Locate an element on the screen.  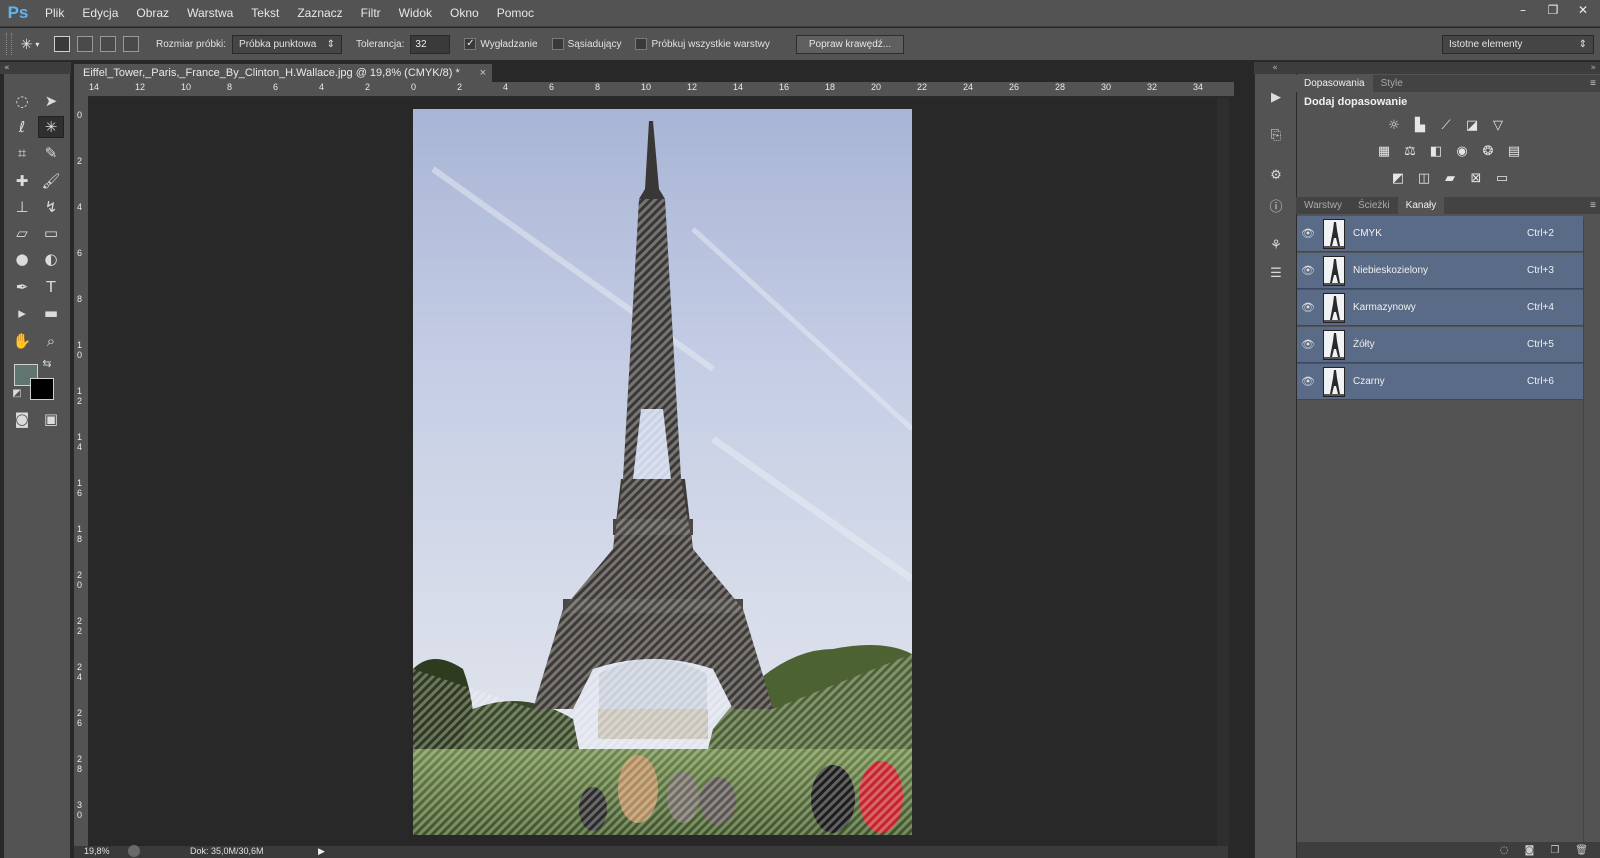
dock-collapse: « is located at coordinates (1275, 68).